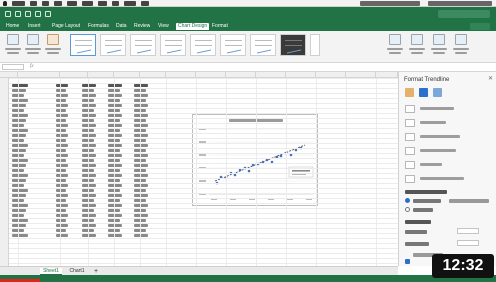 The image size is (496, 282). I want to click on tab-formulas: Formulas, so click(98, 26).